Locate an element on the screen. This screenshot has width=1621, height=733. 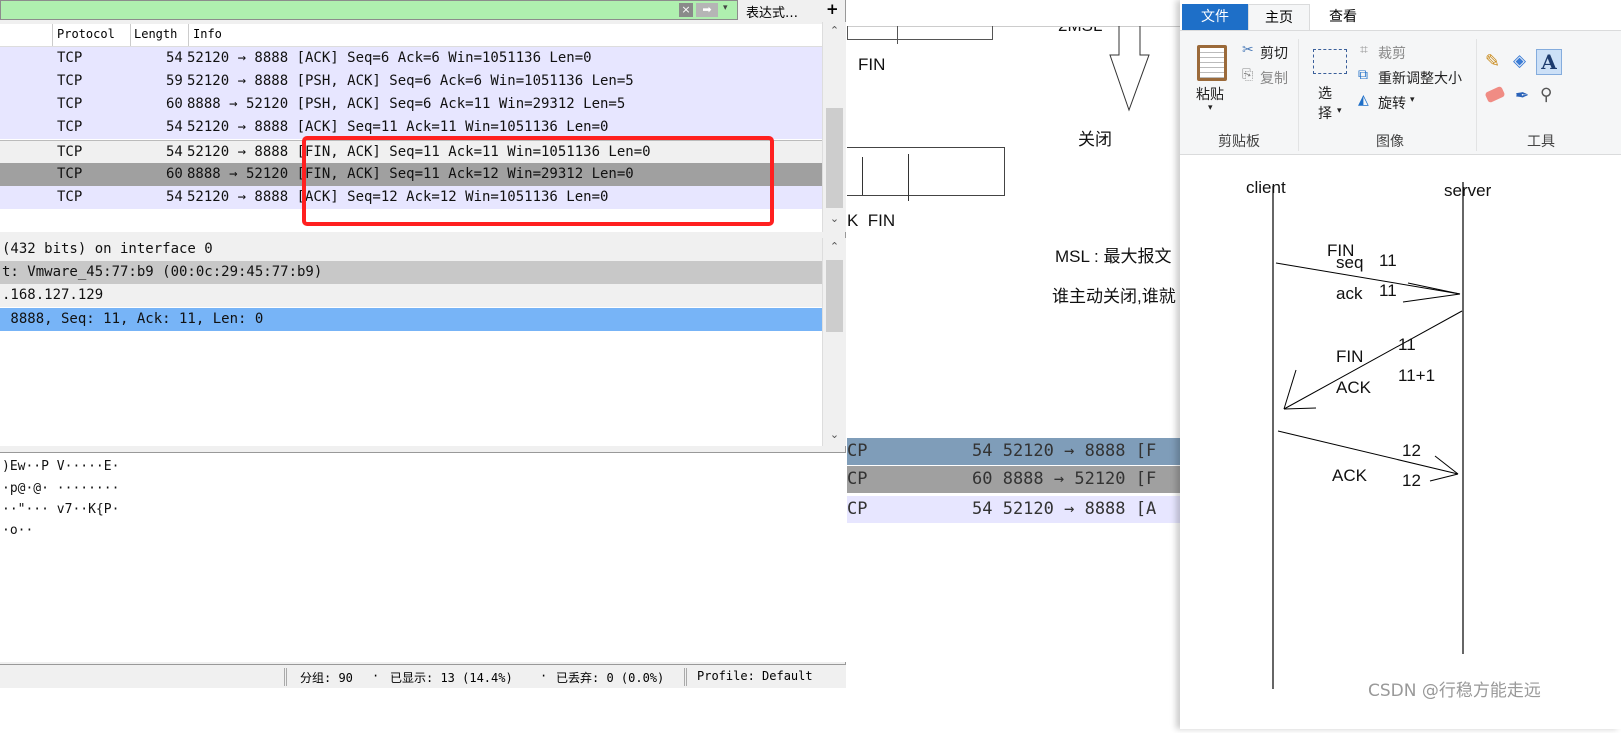
ack-label-2: ACK is located at coordinates (1354, 387).